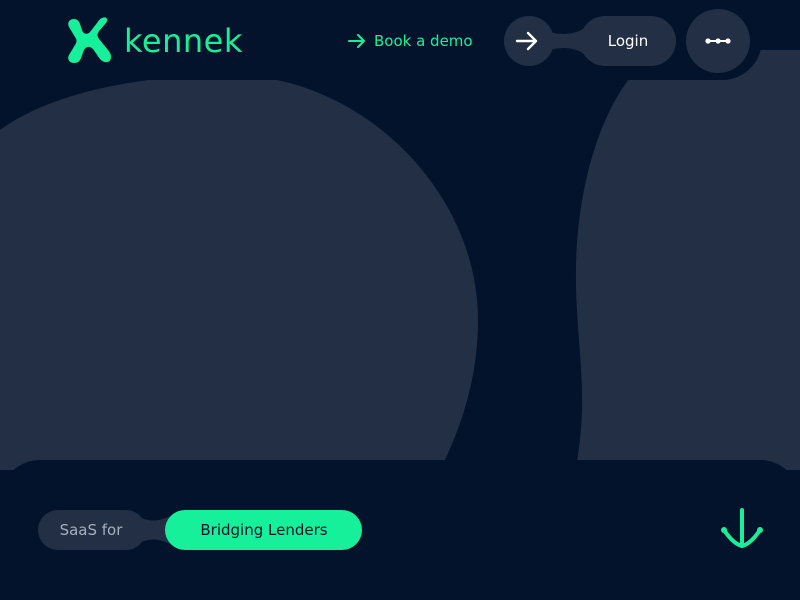 This screenshot has width=800, height=600. I want to click on book-demo-label: Book a demo, so click(423, 41).